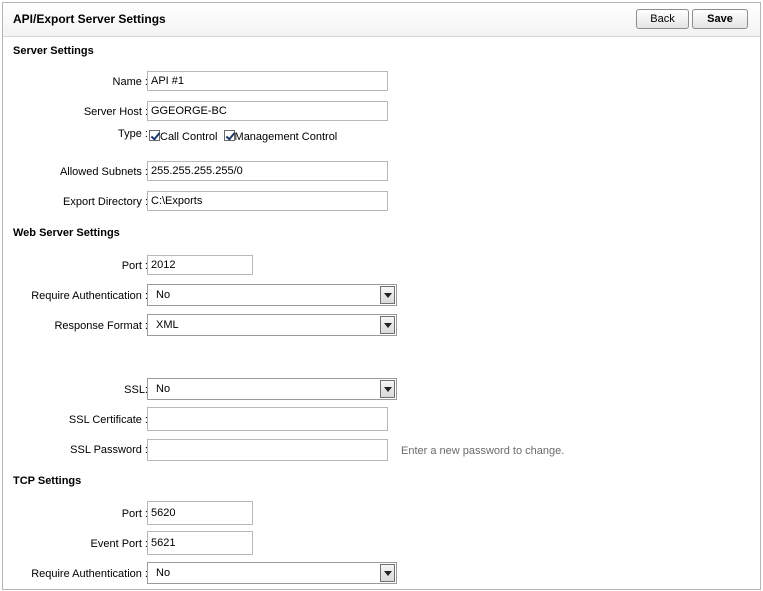 Image resolution: width=763 pixels, height=591 pixels. I want to click on ssl-password-field, so click(267, 450).